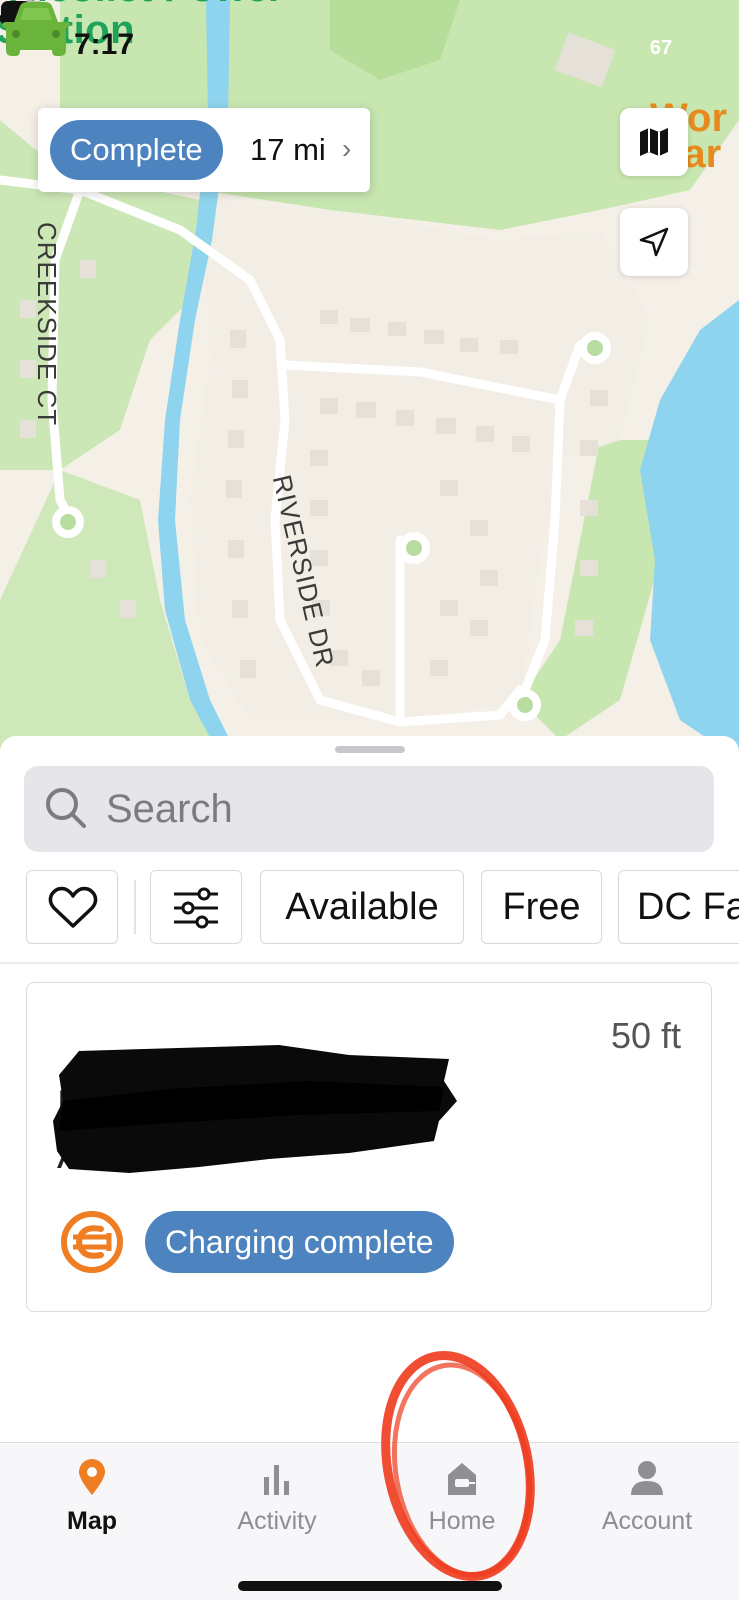 This screenshot has height=1600, width=739. What do you see at coordinates (647, 1478) in the screenshot?
I see `person-icon` at bounding box center [647, 1478].